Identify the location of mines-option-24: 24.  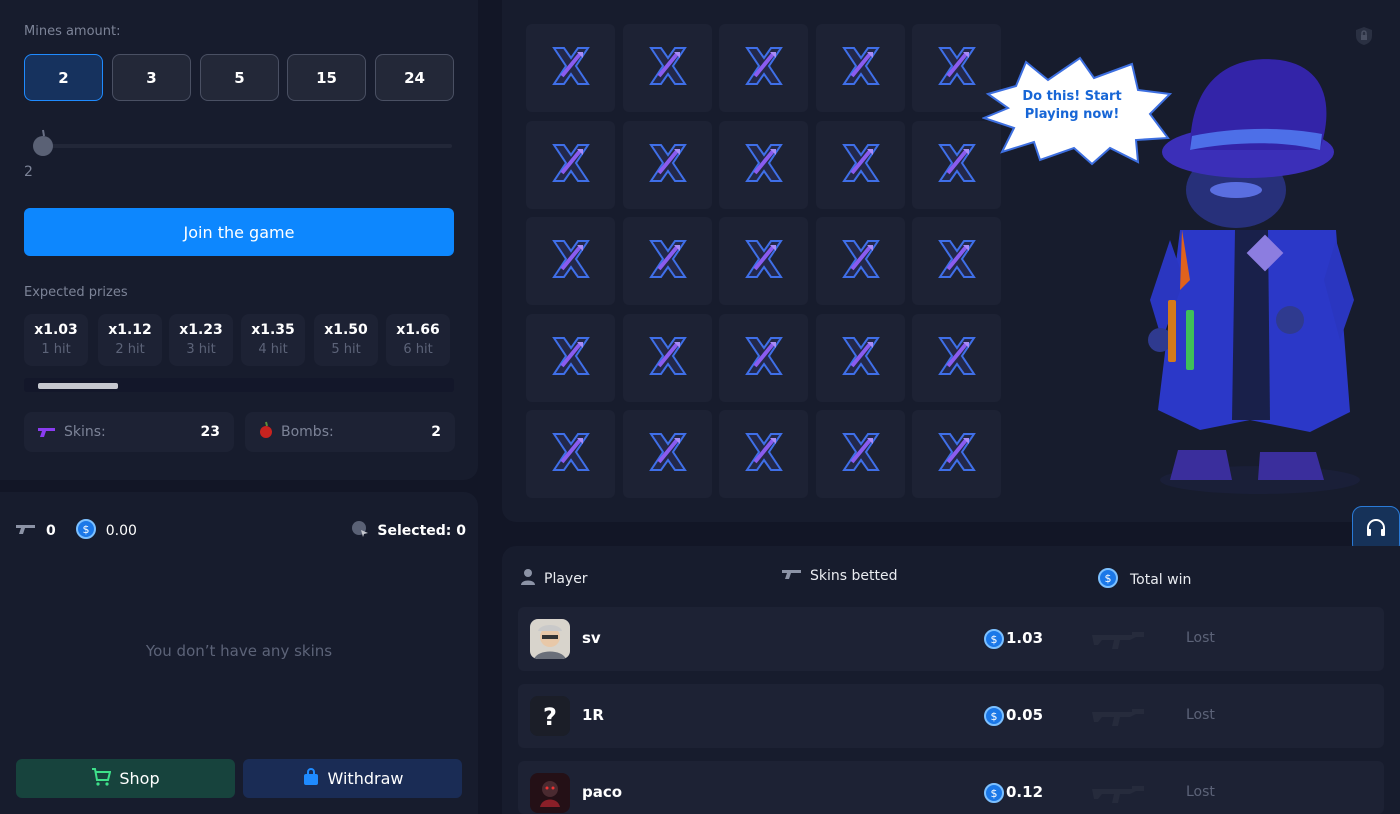
(414, 77).